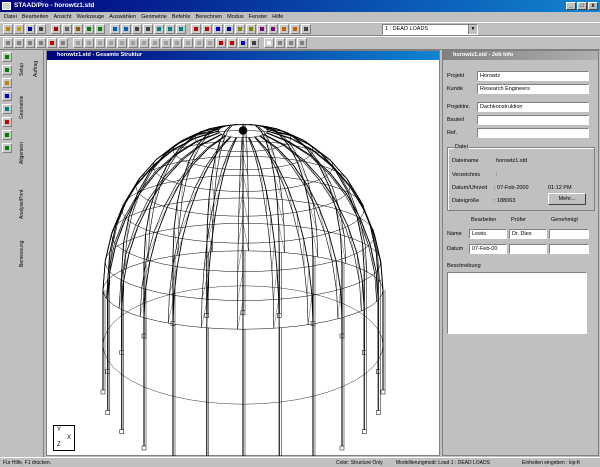 The height and width of the screenshot is (467, 600). I want to click on cut-icon, so click(56, 29).